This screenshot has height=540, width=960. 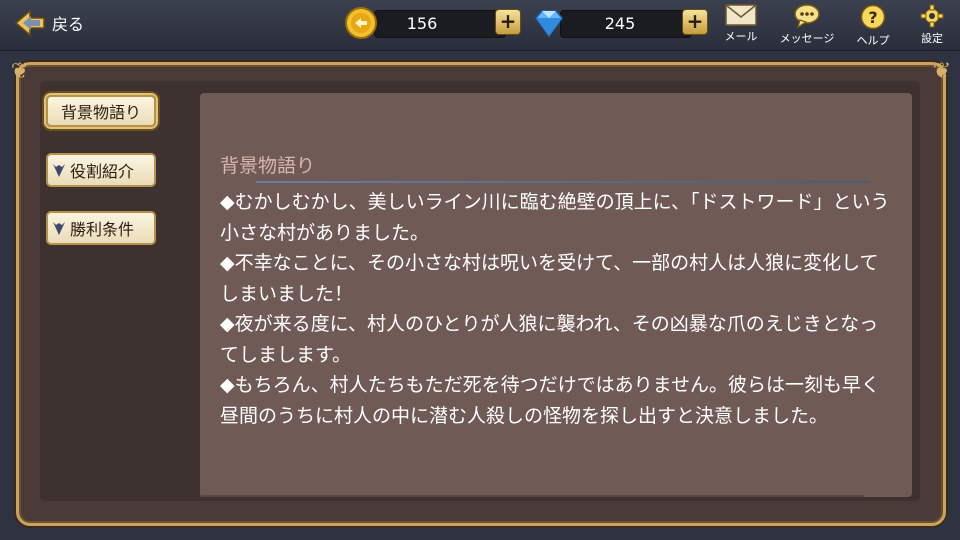 I want to click on settings-label: 設定, so click(x=932, y=38).